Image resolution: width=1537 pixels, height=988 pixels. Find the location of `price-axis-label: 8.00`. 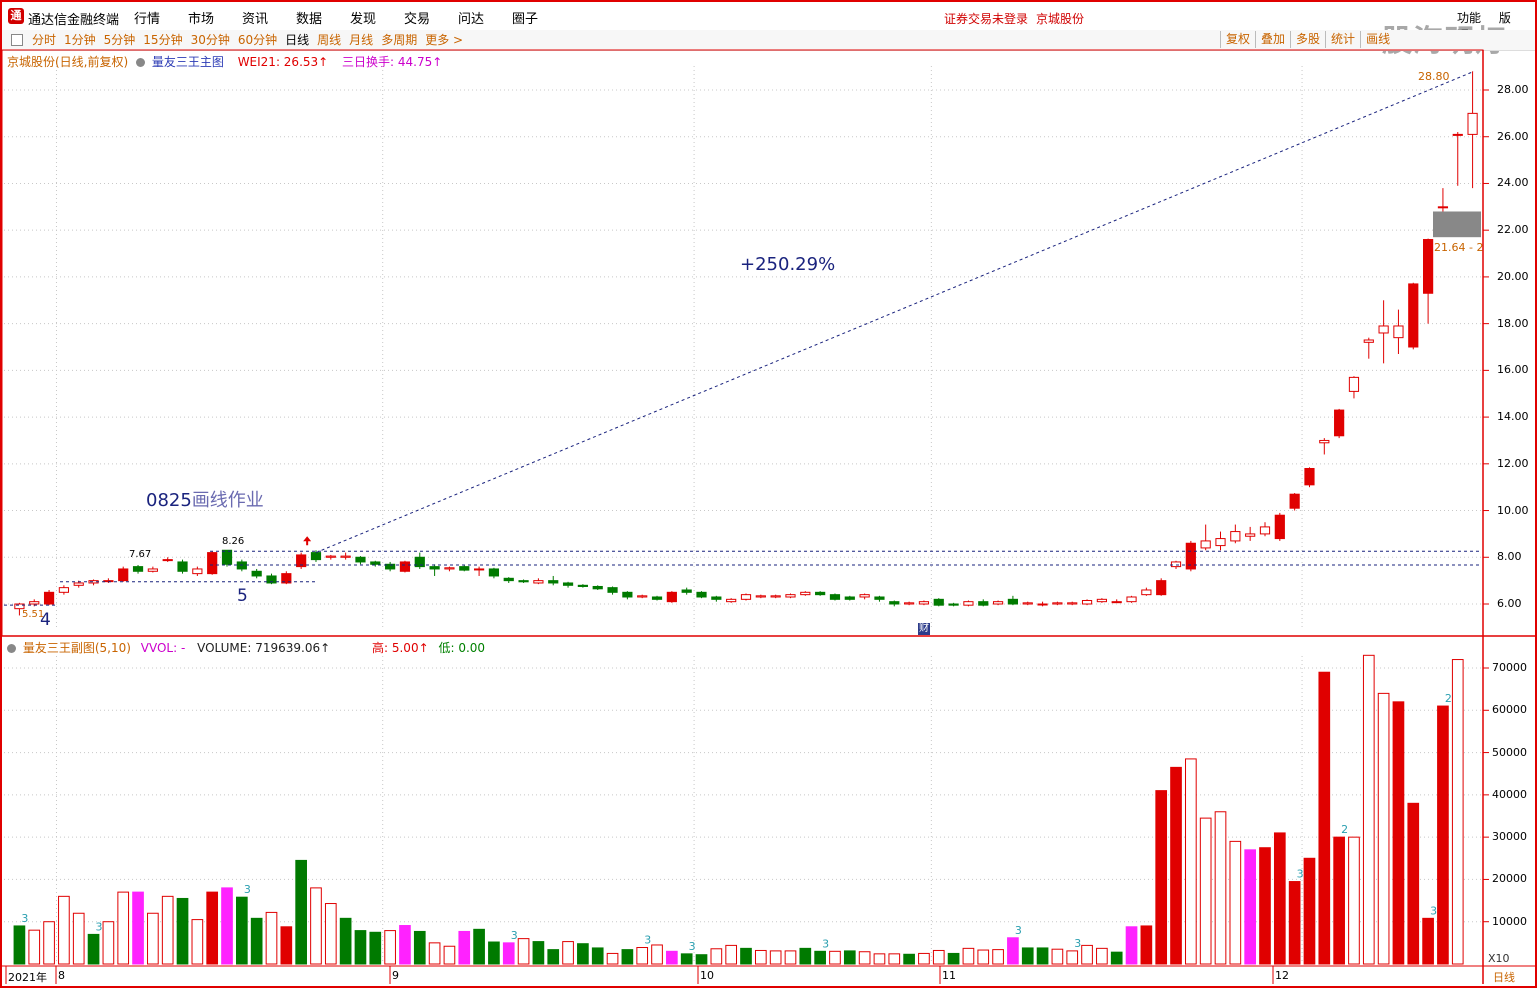

price-axis-label: 8.00 is located at coordinates (1509, 557).